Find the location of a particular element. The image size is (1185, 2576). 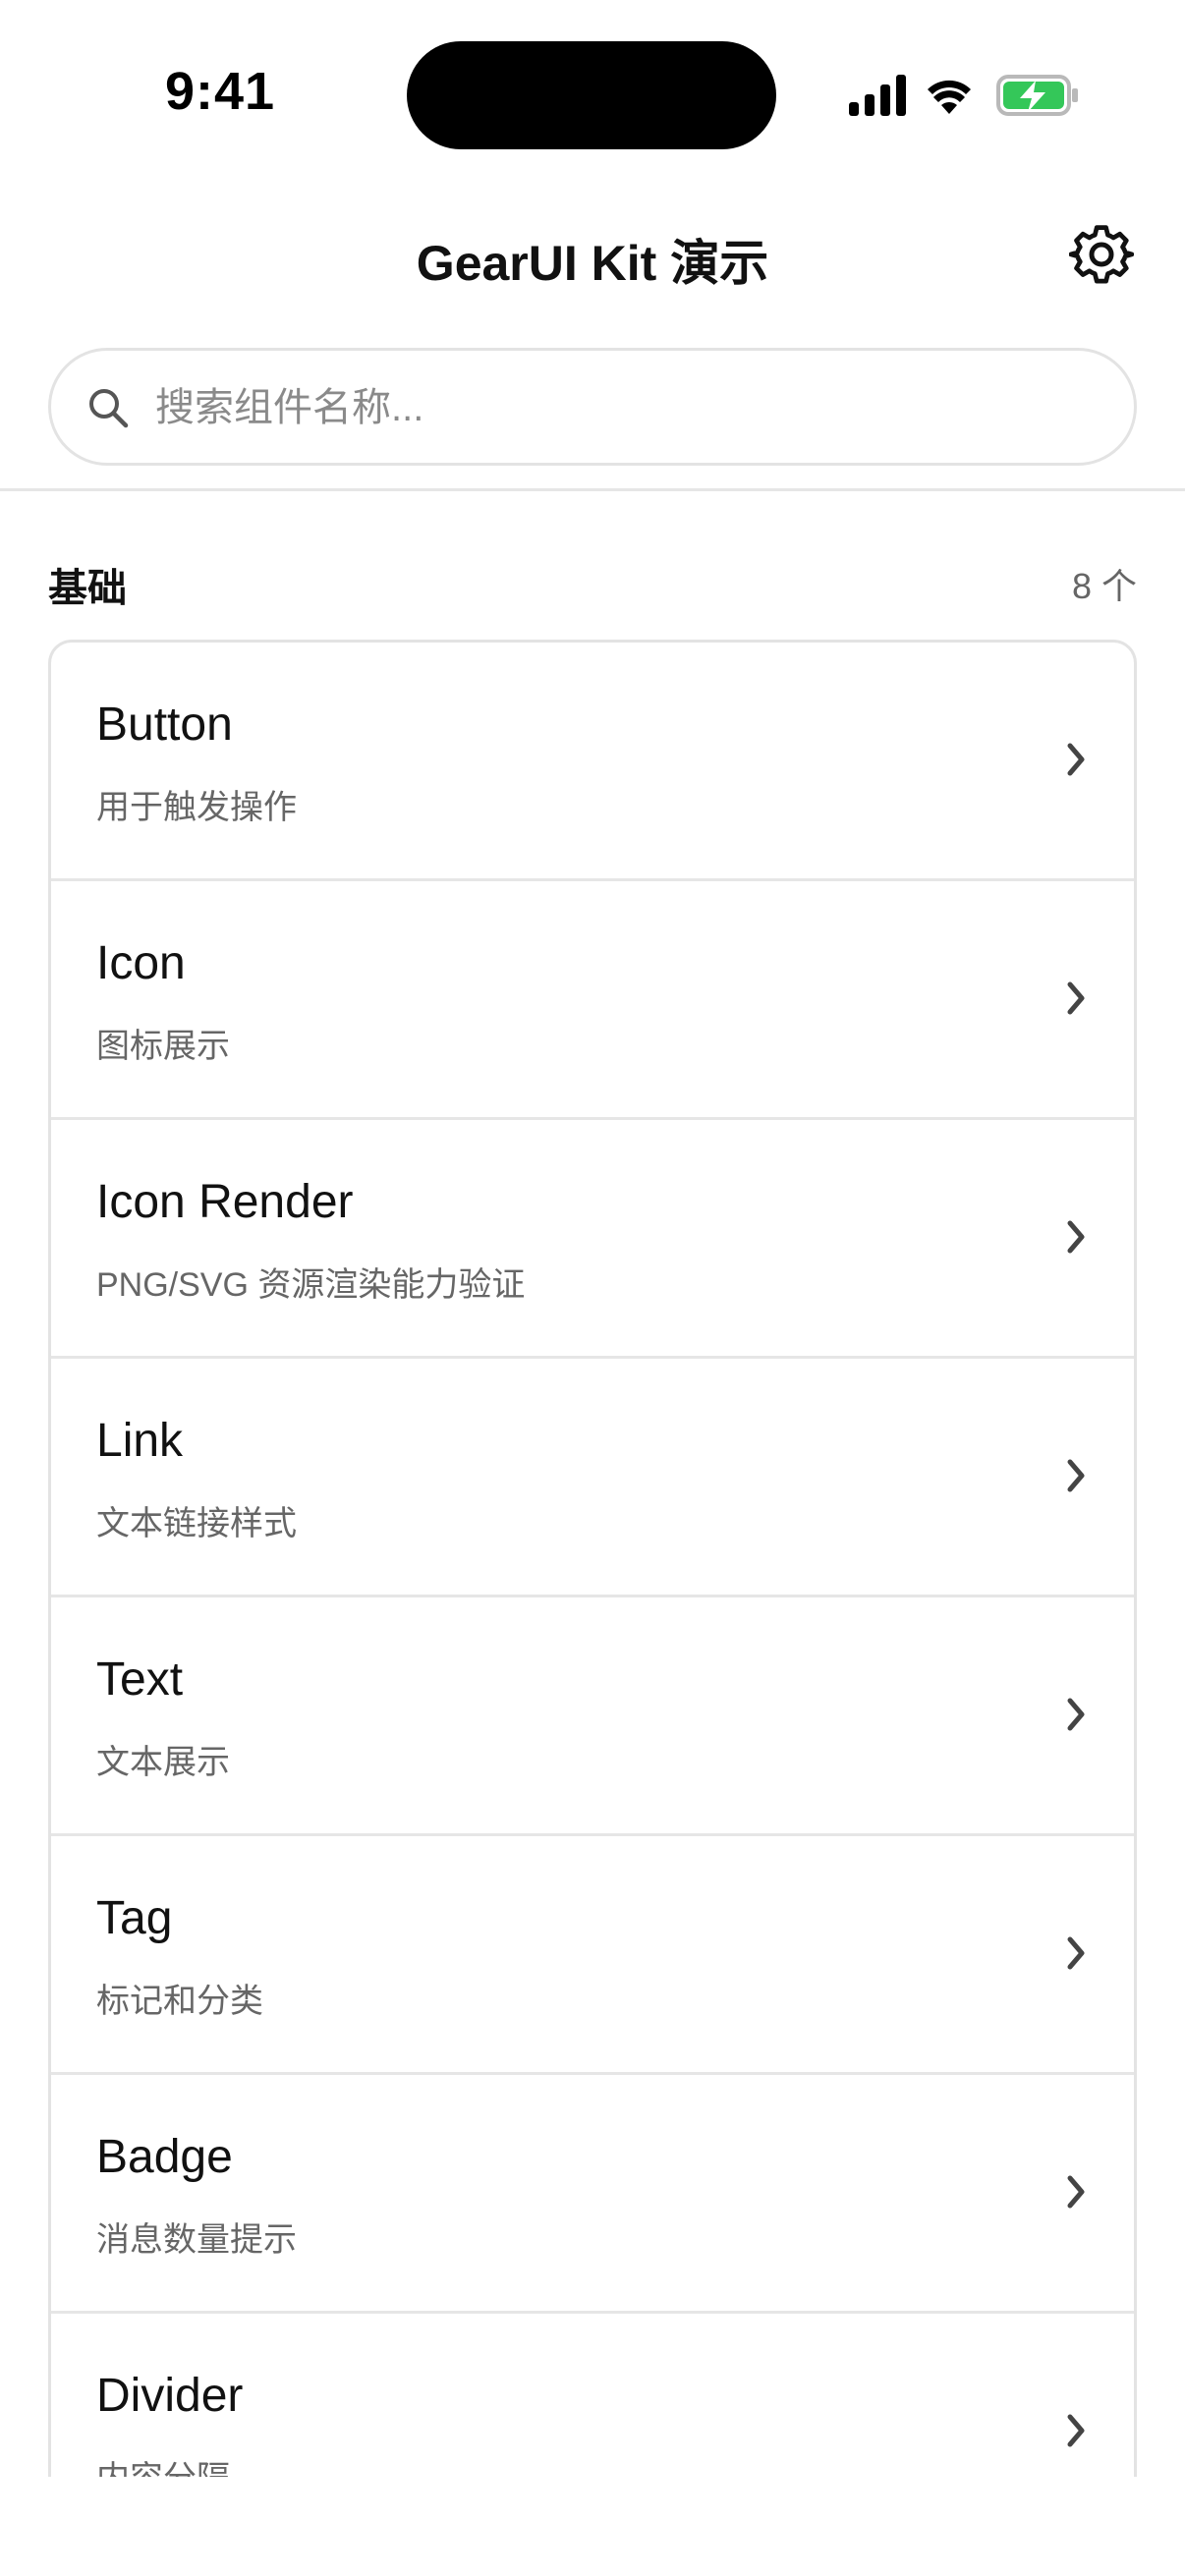

dynamic-island is located at coordinates (592, 95).